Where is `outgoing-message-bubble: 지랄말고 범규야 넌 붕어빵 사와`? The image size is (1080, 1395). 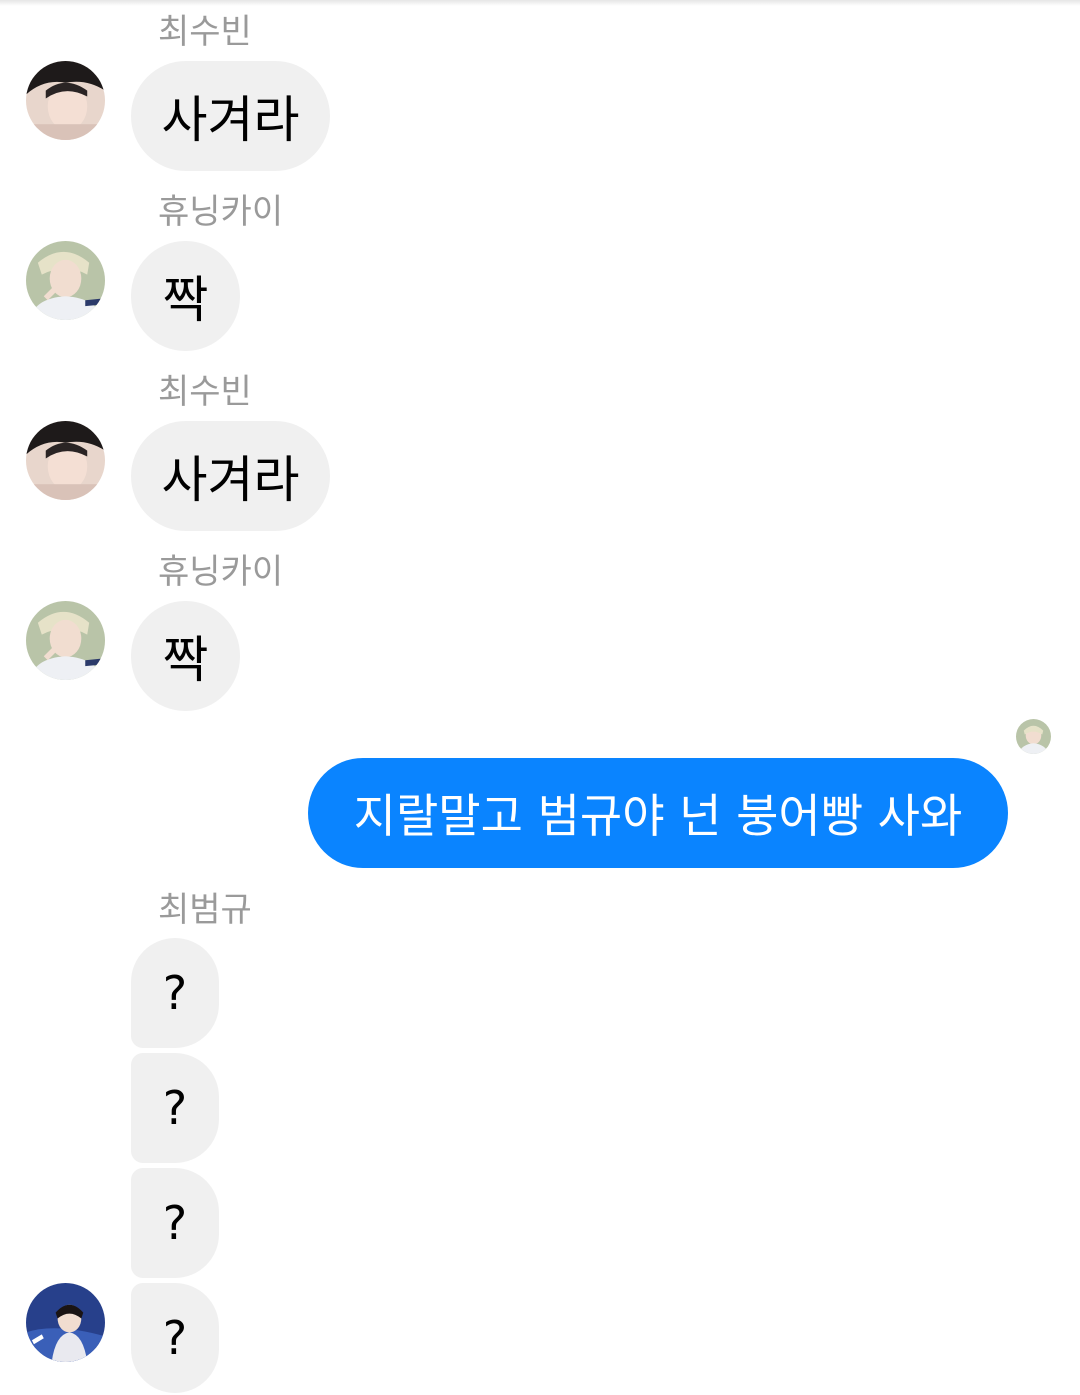
outgoing-message-bubble: 지랄말고 범규야 넌 붕어빵 사와 is located at coordinates (658, 813).